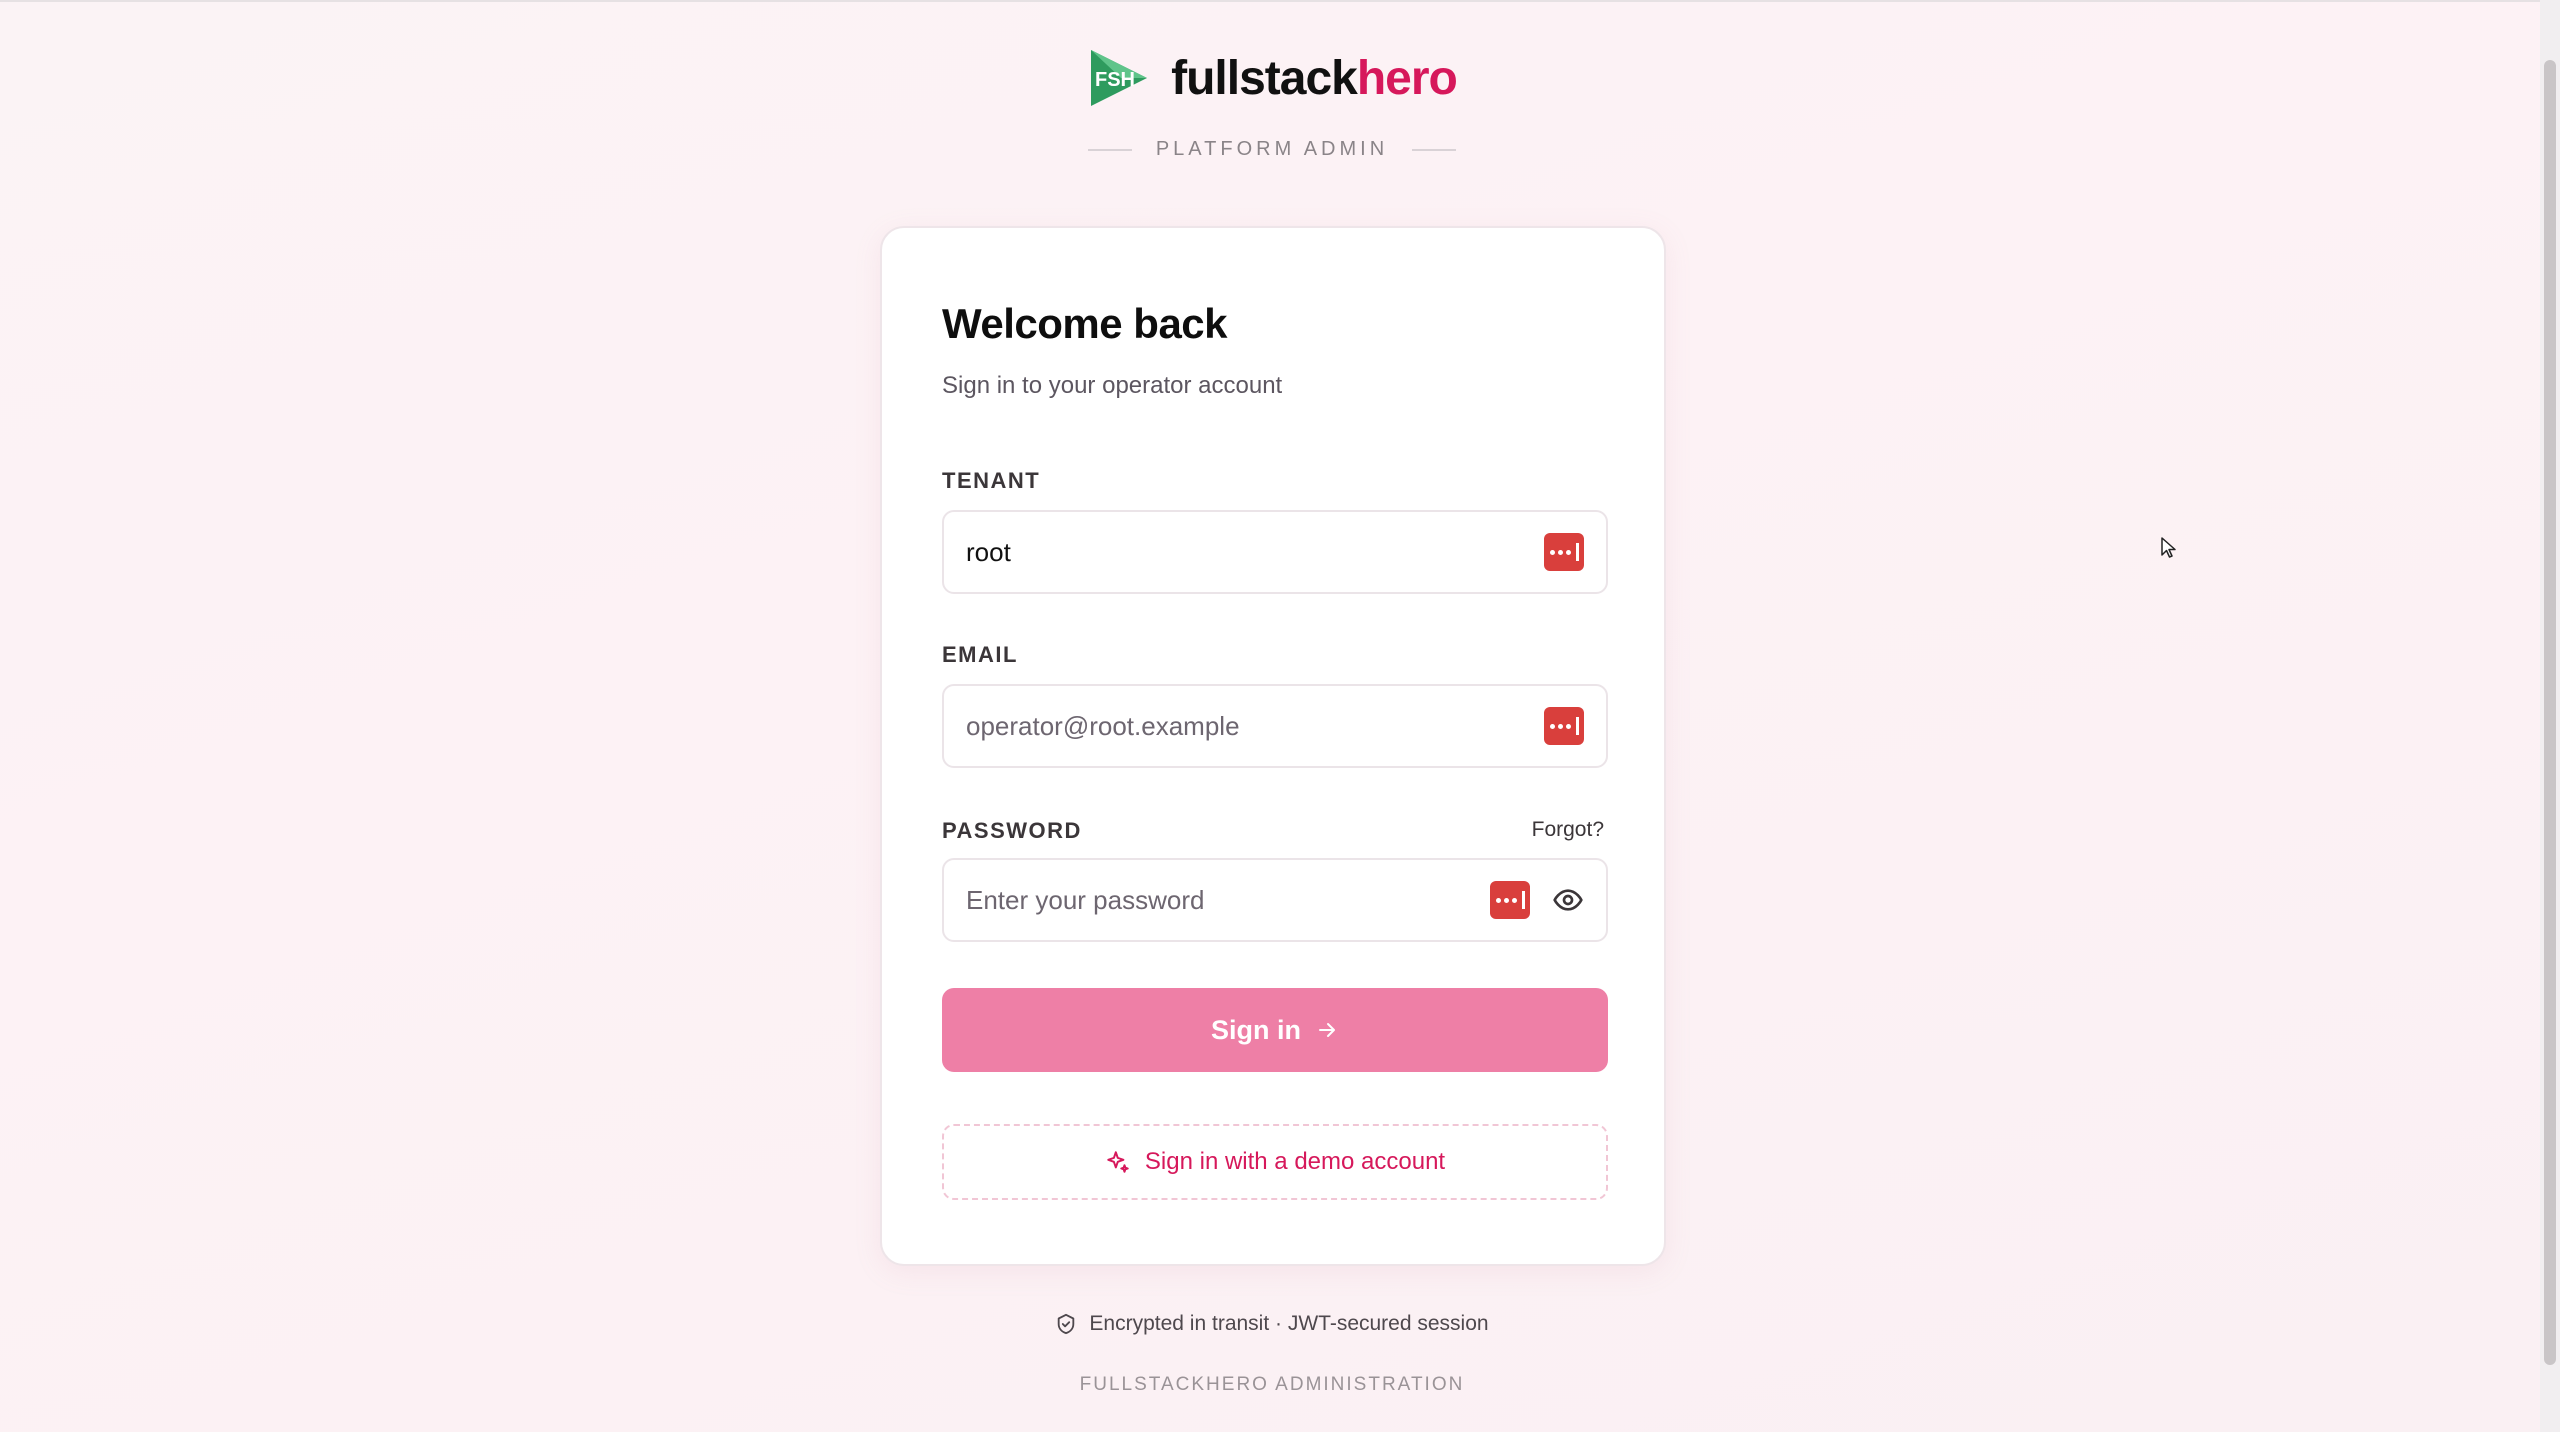 This screenshot has width=2560, height=1432. What do you see at coordinates (1228, 900) in the screenshot?
I see `password-input` at bounding box center [1228, 900].